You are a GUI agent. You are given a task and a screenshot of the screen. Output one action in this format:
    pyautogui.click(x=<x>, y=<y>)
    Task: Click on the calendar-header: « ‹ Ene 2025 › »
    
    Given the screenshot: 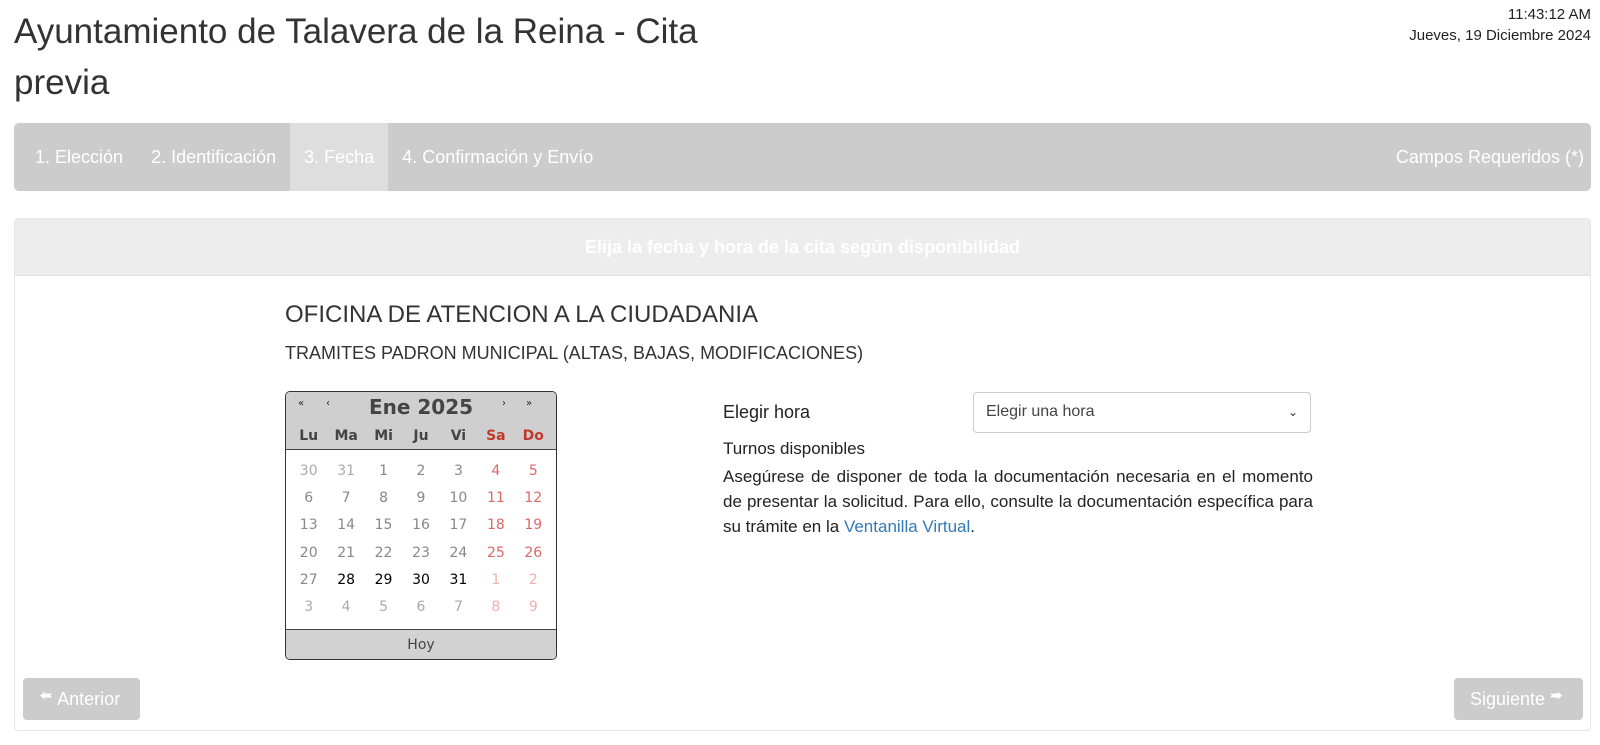 What is the action you would take?
    pyautogui.click(x=421, y=407)
    